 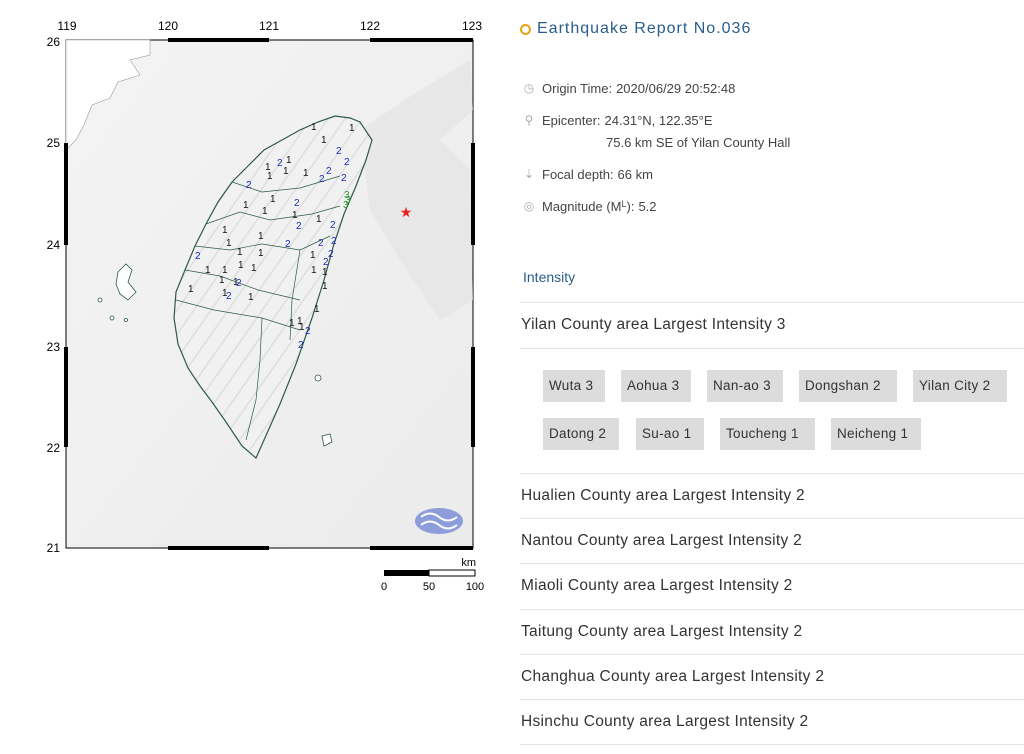 I want to click on scale-label: 0, so click(x=384, y=587).